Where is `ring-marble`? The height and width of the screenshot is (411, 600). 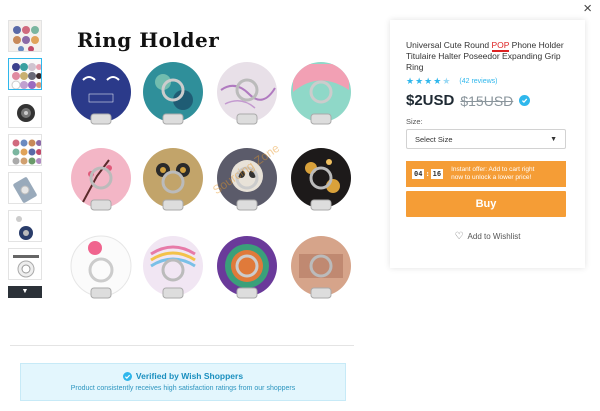 ring-marble is located at coordinates (247, 93).